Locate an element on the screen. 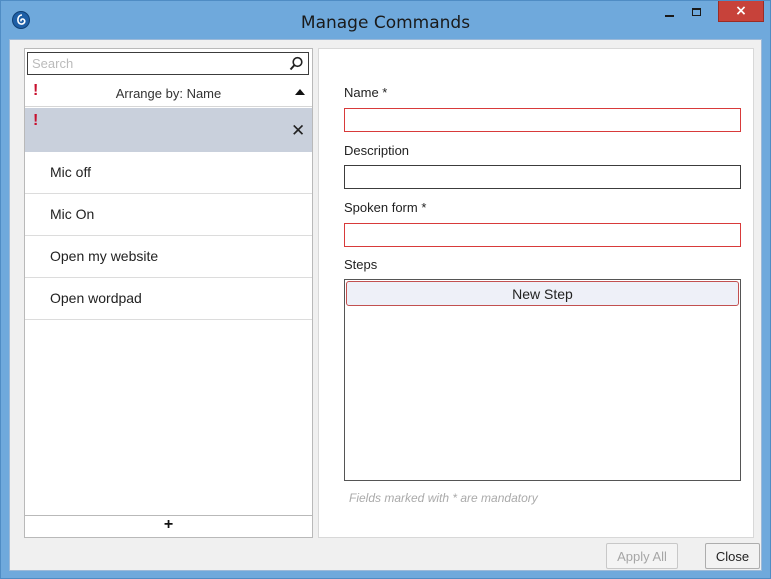 This screenshot has height=579, width=771. arrange-by-header: ! Arrange by: Name is located at coordinates (168, 92).